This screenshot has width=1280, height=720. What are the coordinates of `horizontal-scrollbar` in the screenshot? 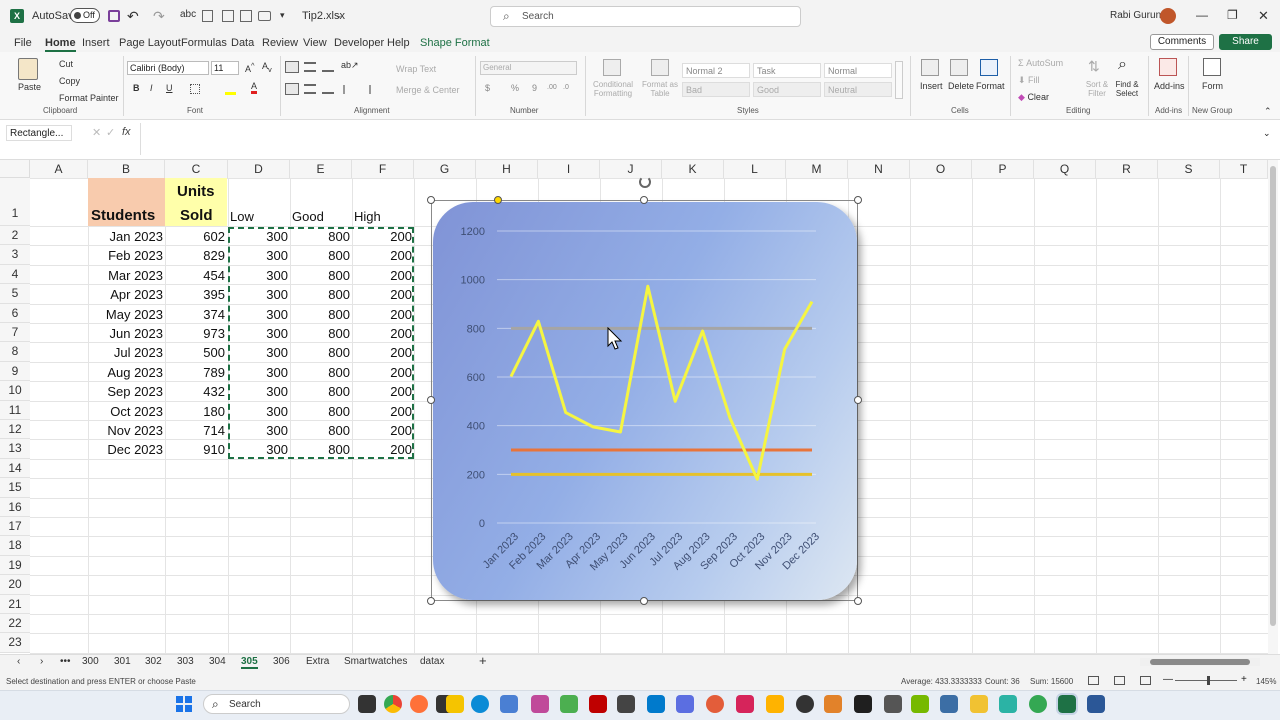 It's located at (1200, 662).